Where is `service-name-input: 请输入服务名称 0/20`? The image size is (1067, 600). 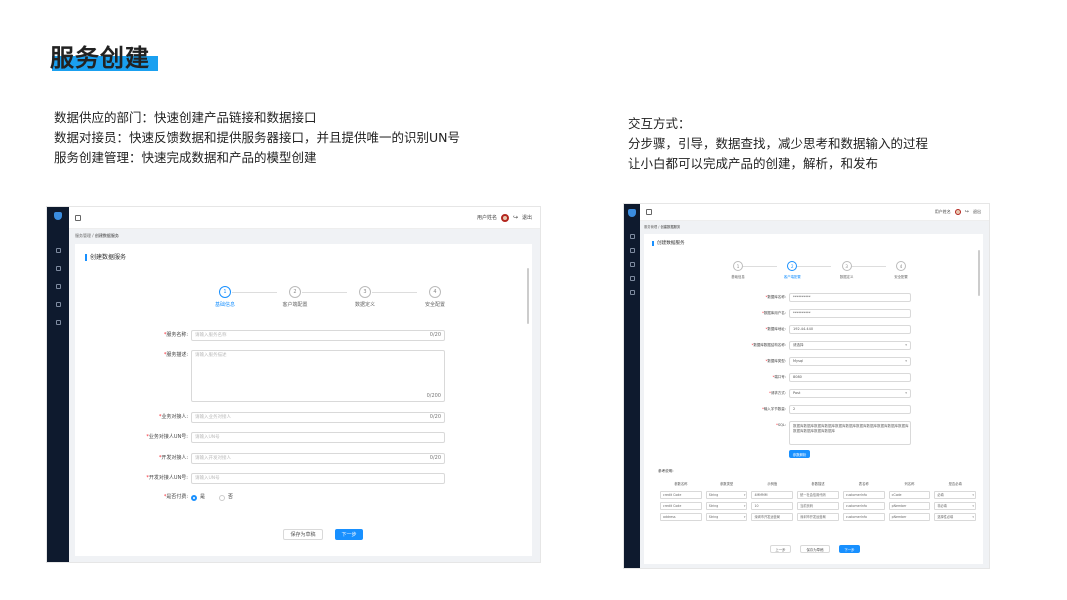 service-name-input: 请输入服务名称 0/20 is located at coordinates (318, 335).